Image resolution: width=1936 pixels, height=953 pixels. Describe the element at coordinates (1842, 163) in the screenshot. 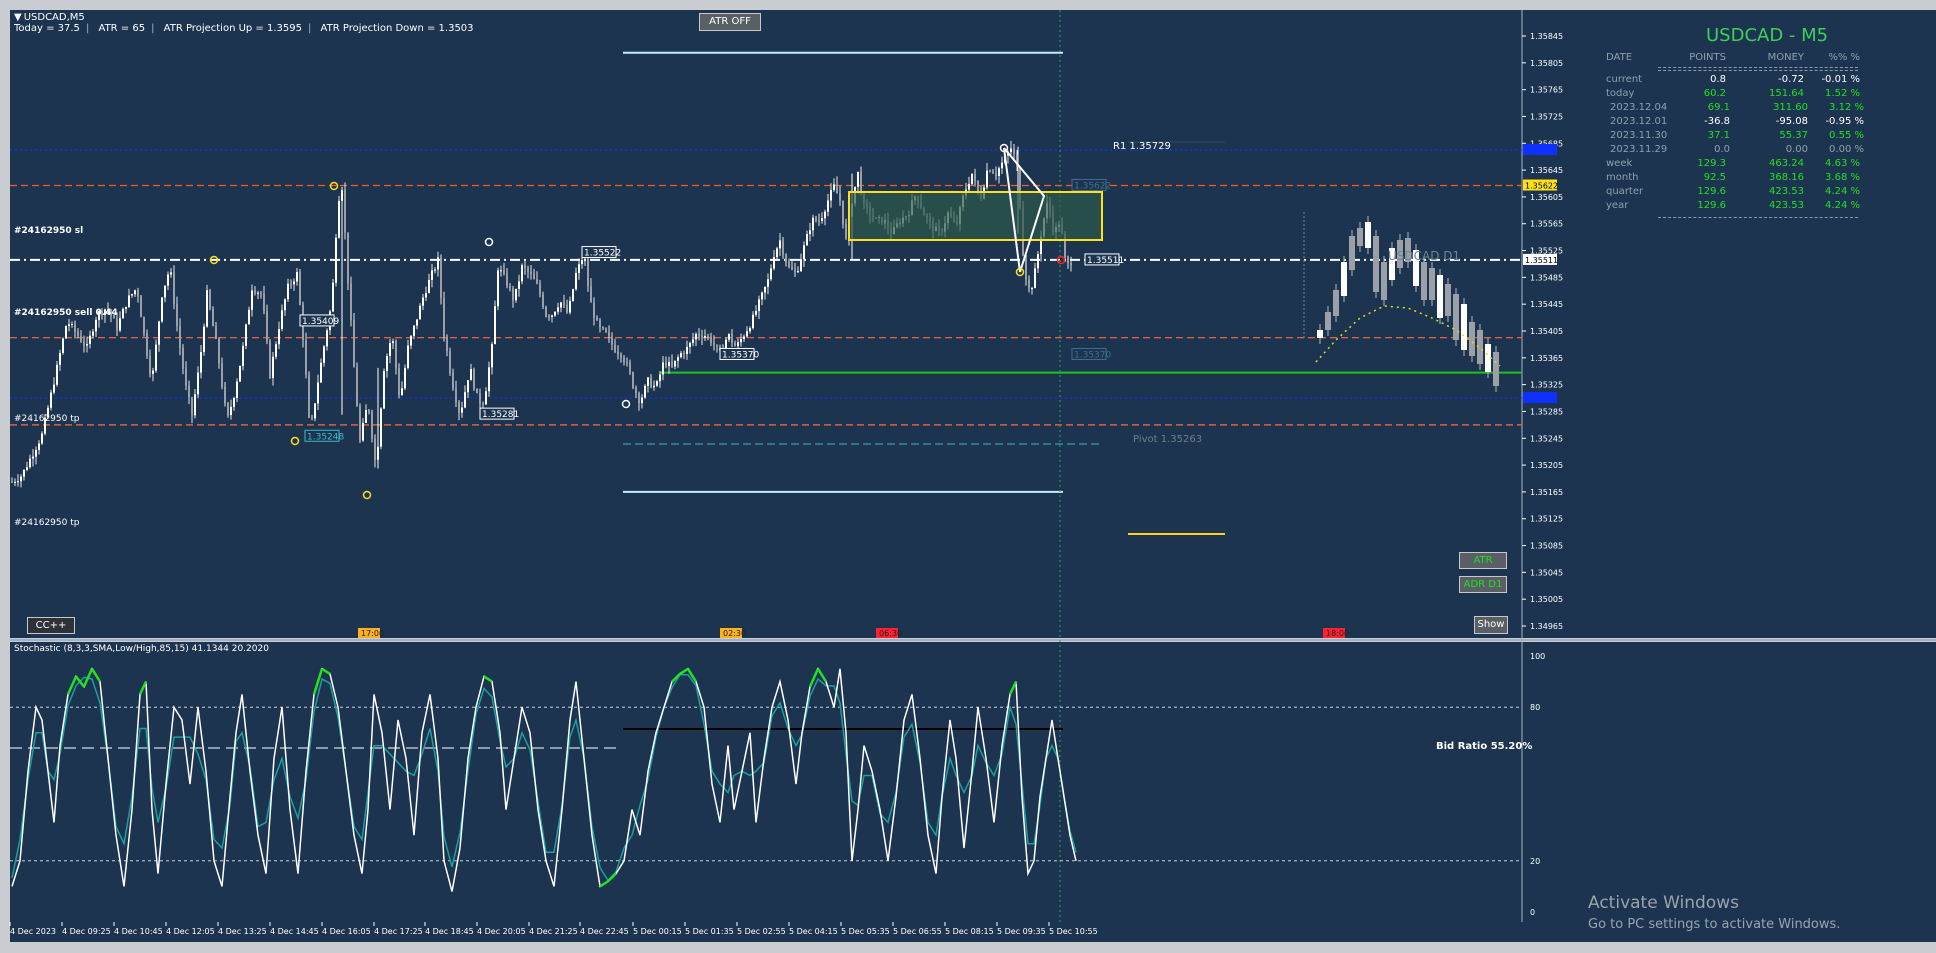

I see `stats-cell-pct: 4.63 %` at that location.